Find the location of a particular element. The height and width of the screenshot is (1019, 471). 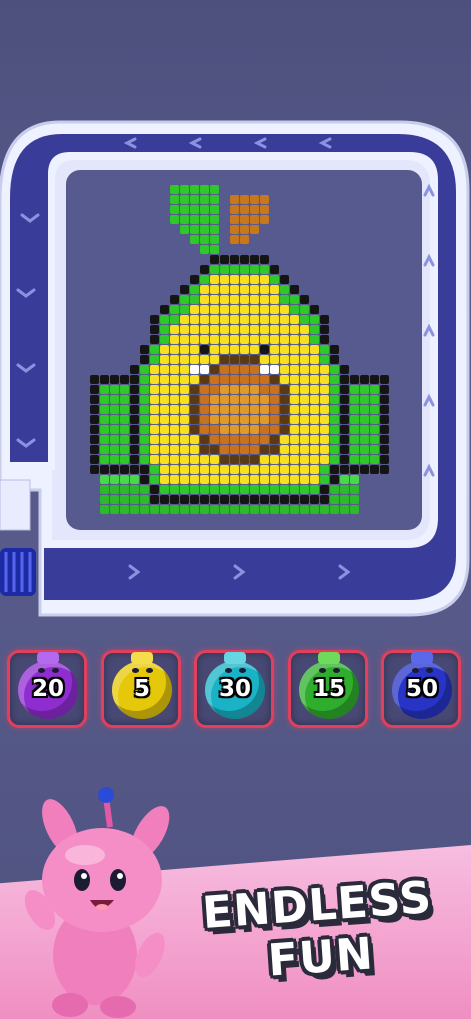

jar-dock: 20 5 30 15 50 is located at coordinates (235, 690).